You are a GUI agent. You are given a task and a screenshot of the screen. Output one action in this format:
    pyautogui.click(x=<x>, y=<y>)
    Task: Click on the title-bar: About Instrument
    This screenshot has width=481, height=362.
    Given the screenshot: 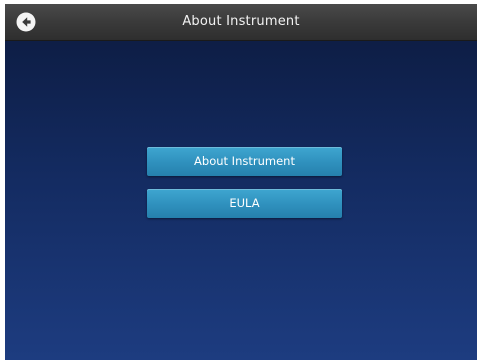 What is the action you would take?
    pyautogui.click(x=241, y=22)
    